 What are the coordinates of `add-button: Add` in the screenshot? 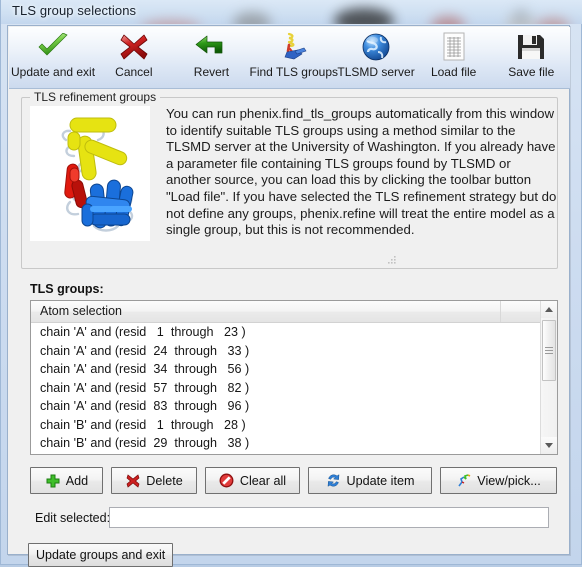 It's located at (66, 480).